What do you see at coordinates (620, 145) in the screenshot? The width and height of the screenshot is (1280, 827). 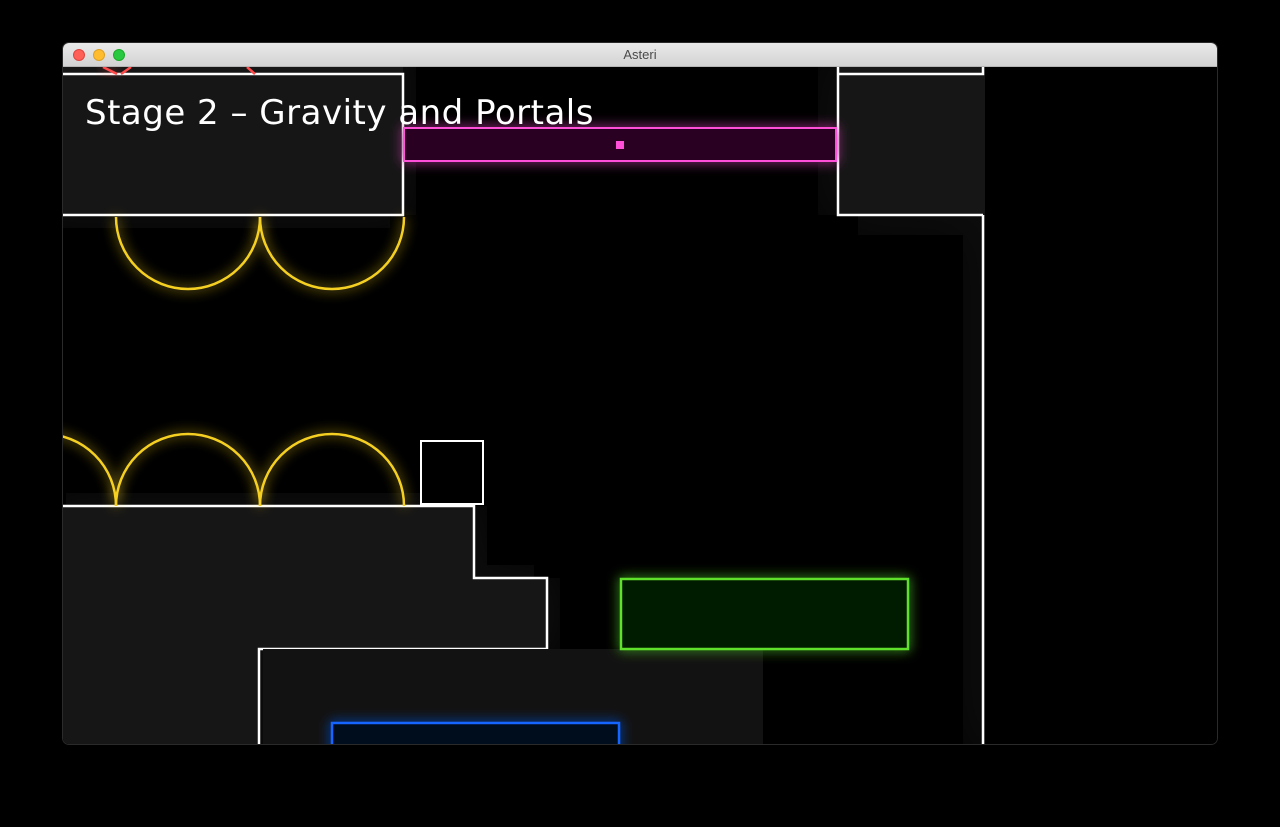 I see `player-dot` at bounding box center [620, 145].